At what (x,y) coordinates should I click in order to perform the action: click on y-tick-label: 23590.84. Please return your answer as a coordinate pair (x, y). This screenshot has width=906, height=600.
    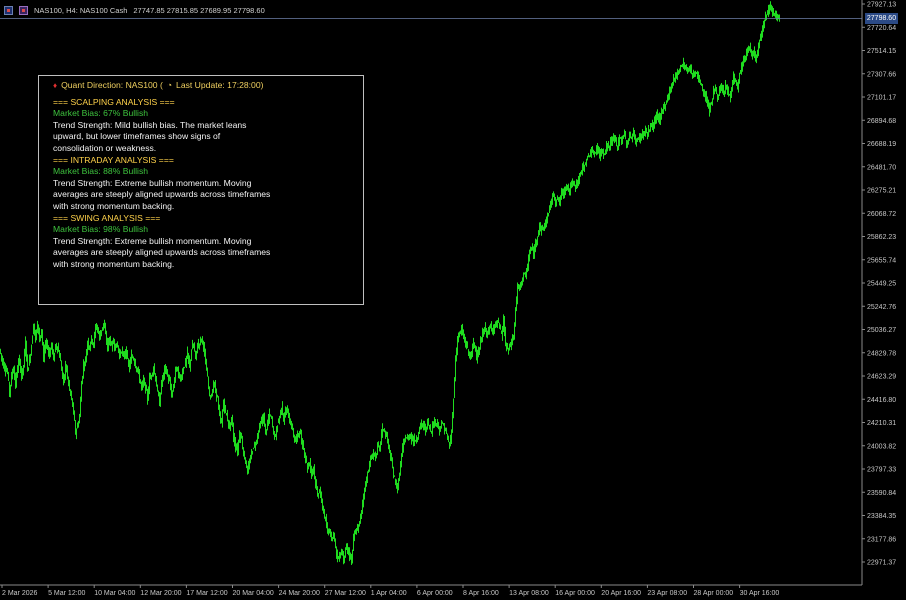
    Looking at the image, I should click on (881, 493).